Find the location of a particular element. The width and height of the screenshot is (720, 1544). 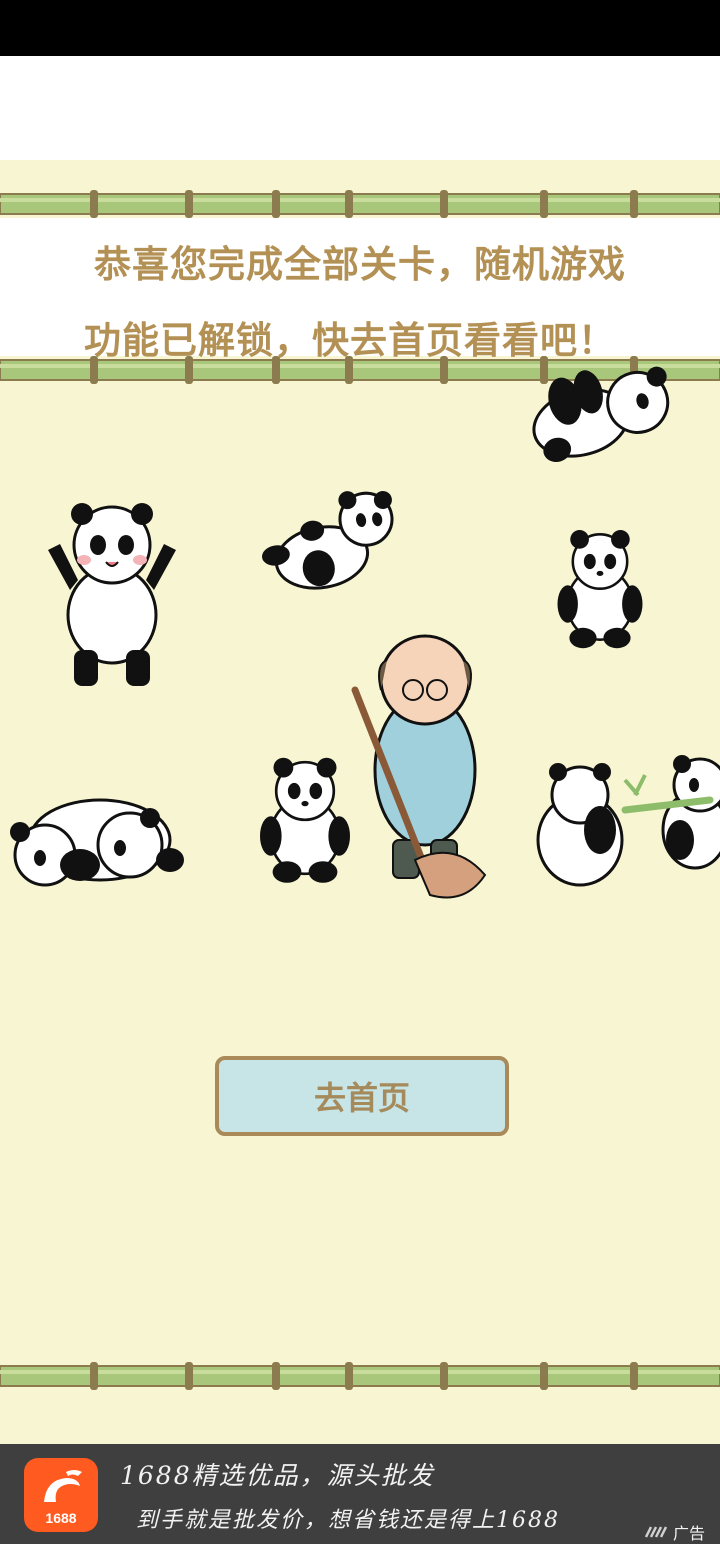

ad-network-icon is located at coordinates (656, 1532).